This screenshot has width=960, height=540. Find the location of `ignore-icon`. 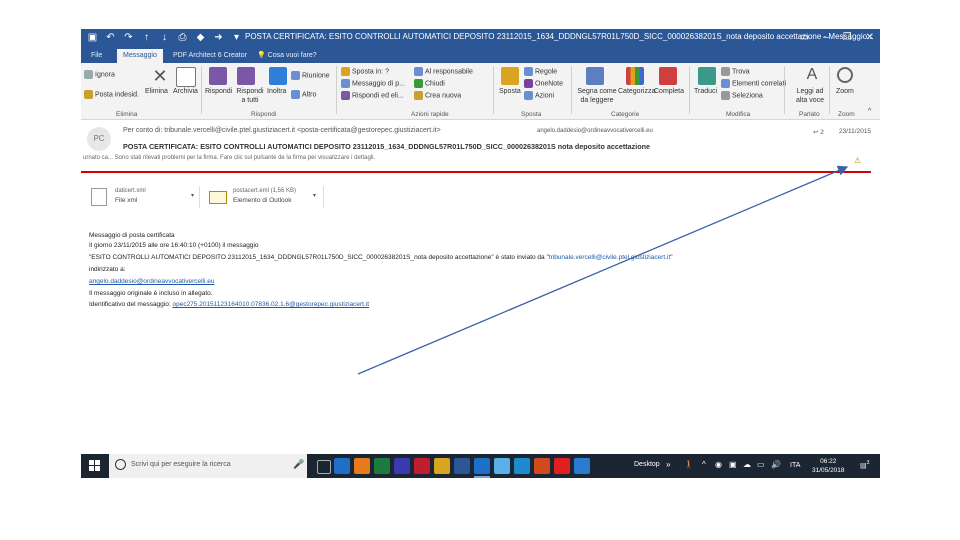

ignore-icon is located at coordinates (88, 74).